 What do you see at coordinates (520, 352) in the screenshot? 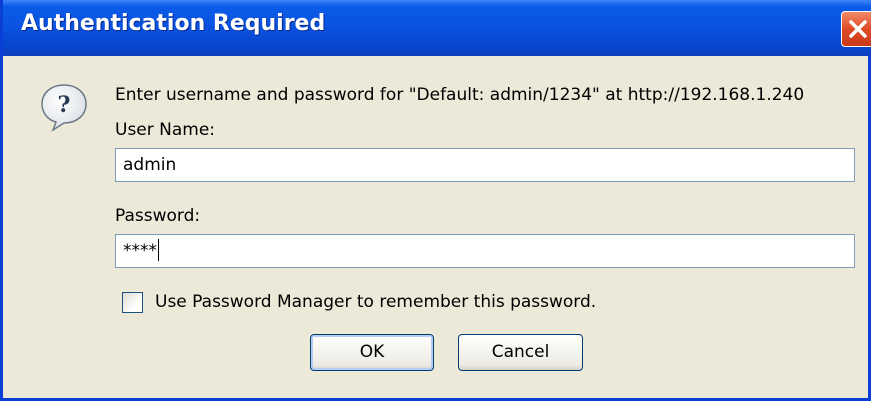
I see `cancel-button: Cancel` at bounding box center [520, 352].